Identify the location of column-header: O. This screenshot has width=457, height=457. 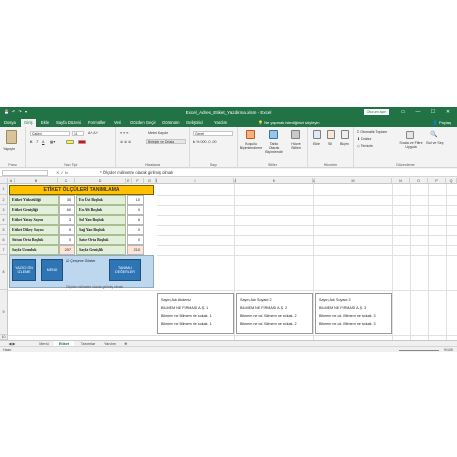
(419, 181).